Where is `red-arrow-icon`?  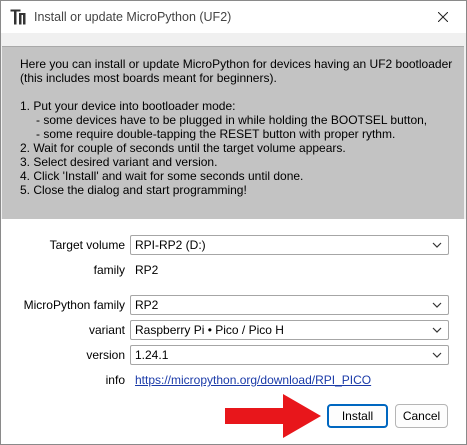 red-arrow-icon is located at coordinates (273, 416).